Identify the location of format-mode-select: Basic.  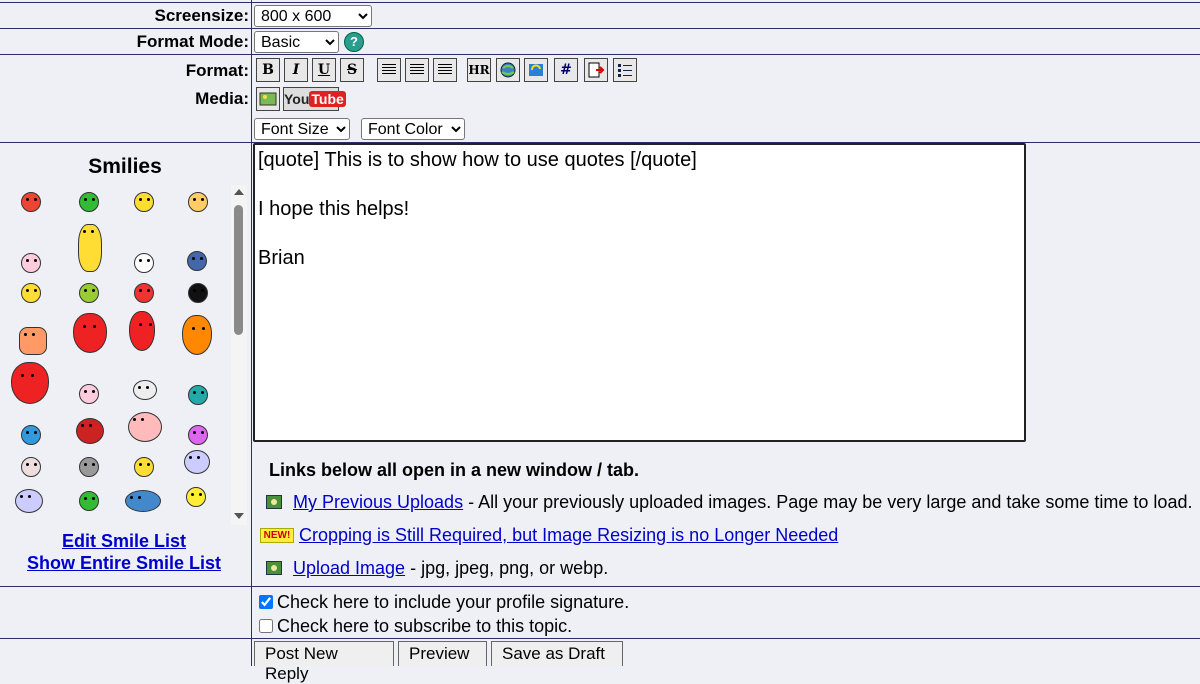
(296, 42).